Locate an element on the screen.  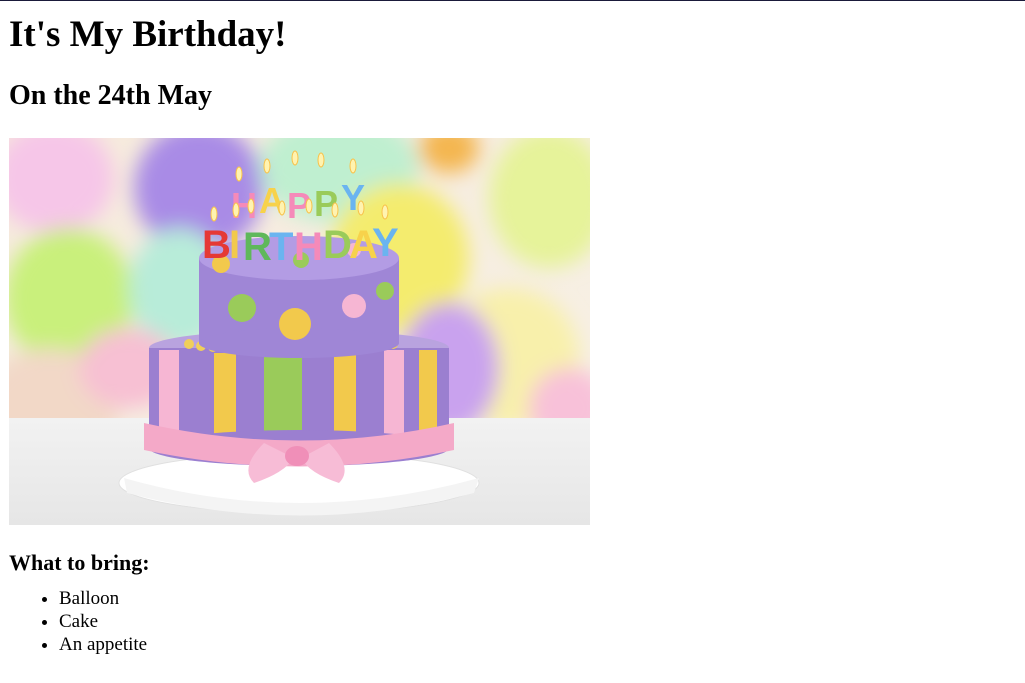
svg-text: T is located at coordinates (281, 247).